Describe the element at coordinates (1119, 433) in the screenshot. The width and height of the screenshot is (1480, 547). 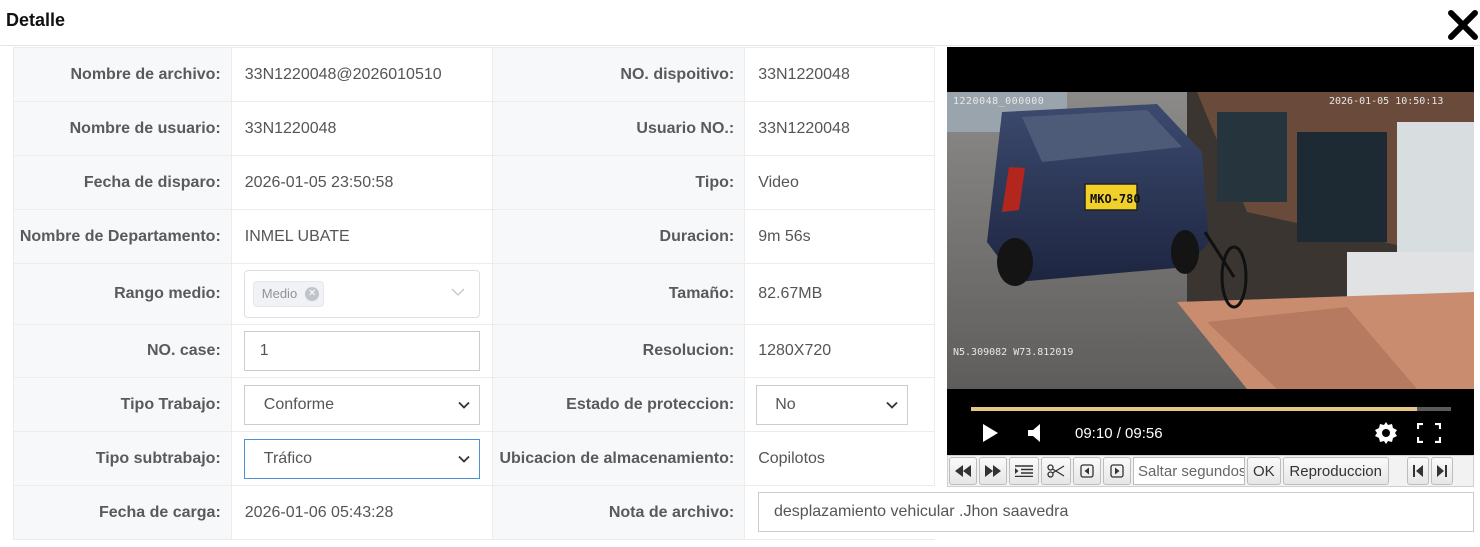
I see `video-time: 09:10 / 09:56` at that location.